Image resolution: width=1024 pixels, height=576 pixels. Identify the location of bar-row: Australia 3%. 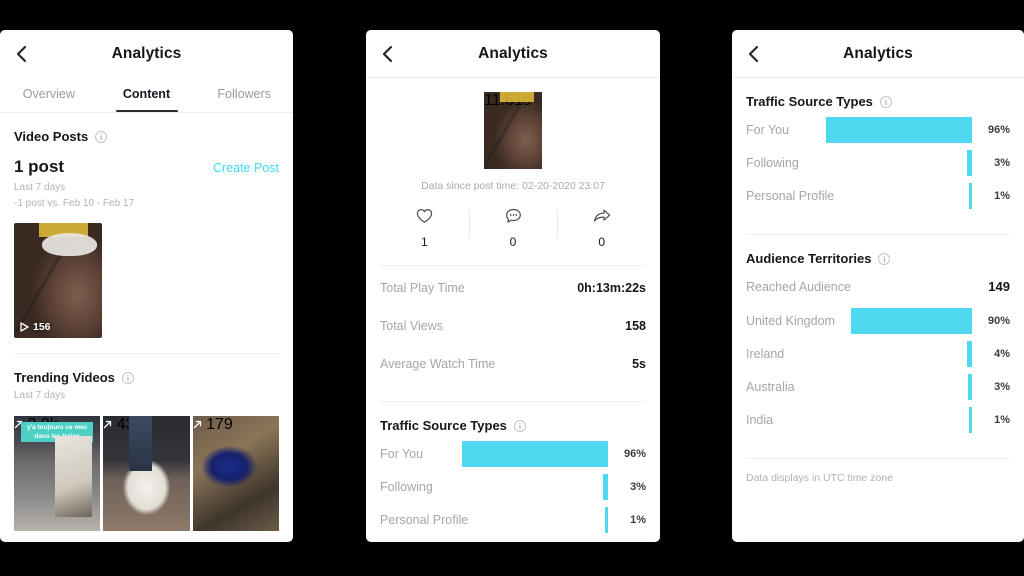
(878, 386).